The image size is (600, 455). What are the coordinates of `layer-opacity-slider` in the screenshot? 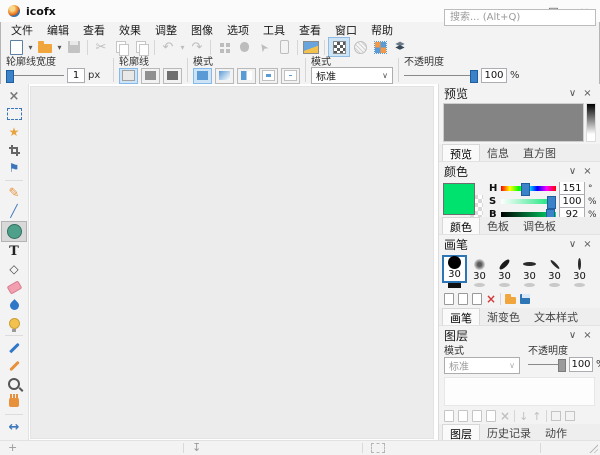 It's located at (547, 365).